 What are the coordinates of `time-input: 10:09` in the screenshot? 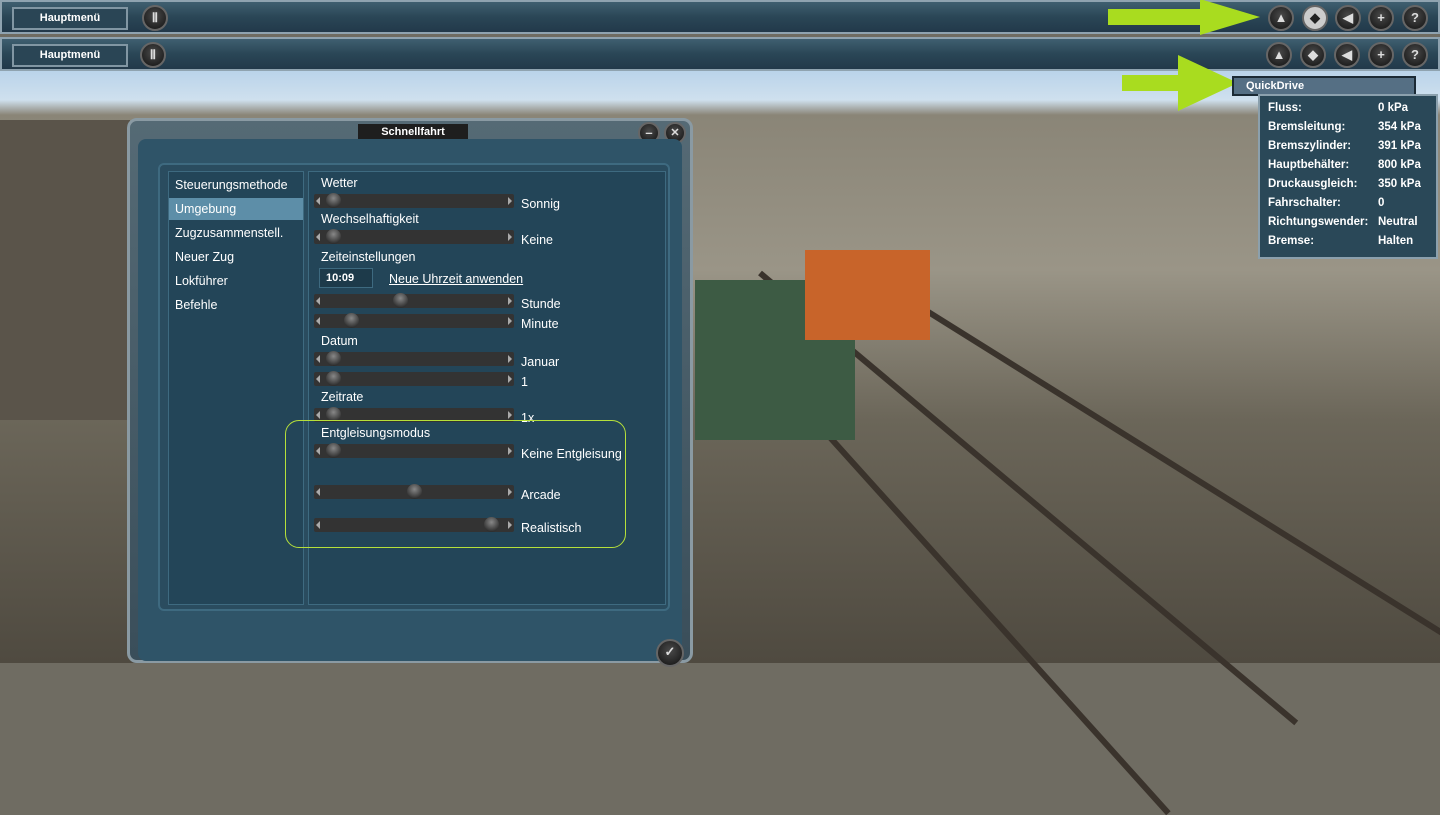 It's located at (346, 278).